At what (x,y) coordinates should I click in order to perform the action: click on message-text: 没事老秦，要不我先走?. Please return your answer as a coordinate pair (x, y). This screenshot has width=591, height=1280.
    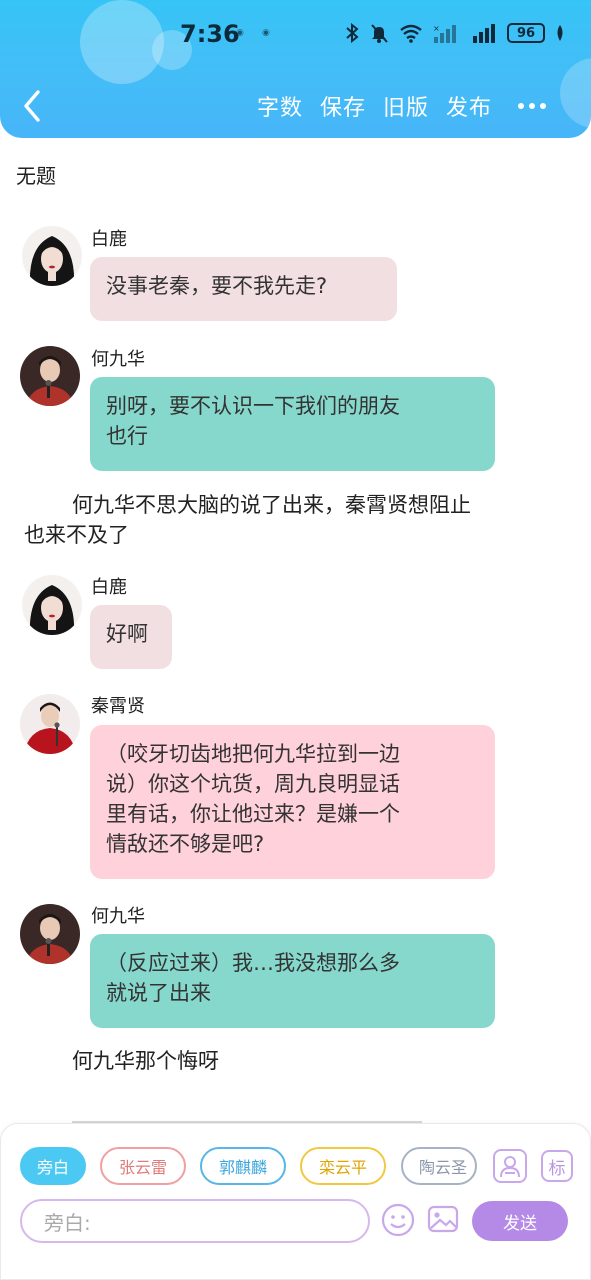
    Looking at the image, I should click on (217, 286).